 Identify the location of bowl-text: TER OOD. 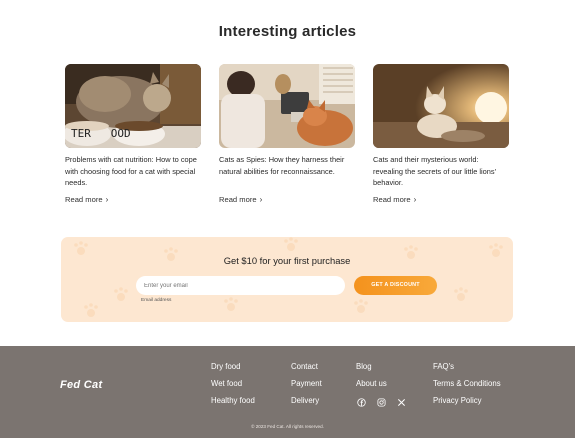
(101, 133).